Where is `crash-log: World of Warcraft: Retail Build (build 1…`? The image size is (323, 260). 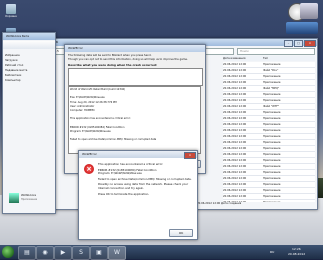 crash-log: World of Warcraft: Retail Build (build 1… is located at coordinates (134, 120).